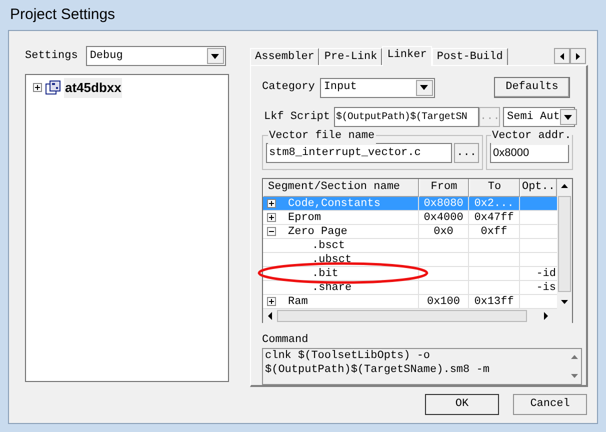  What do you see at coordinates (377, 370) in the screenshot?
I see `command-line: $(OutputPath)$(TargetSName).sm8 -m` at bounding box center [377, 370].